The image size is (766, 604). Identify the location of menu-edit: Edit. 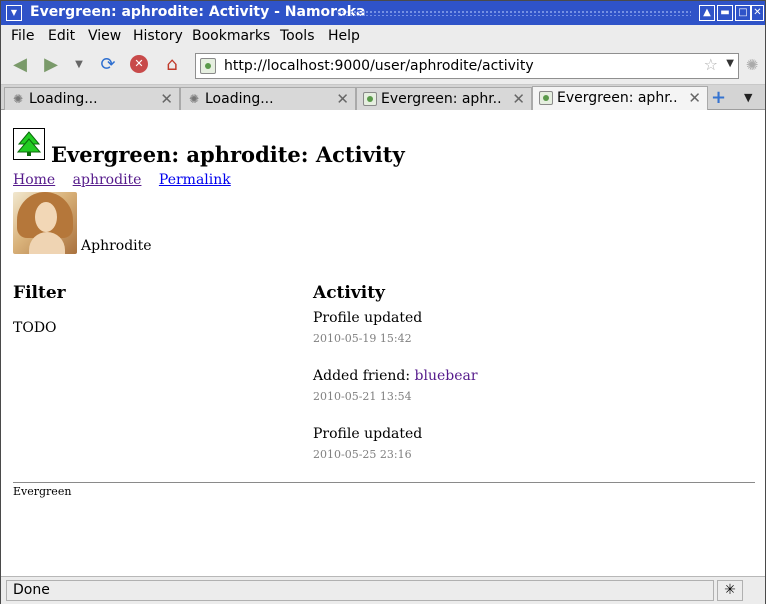
(61, 36).